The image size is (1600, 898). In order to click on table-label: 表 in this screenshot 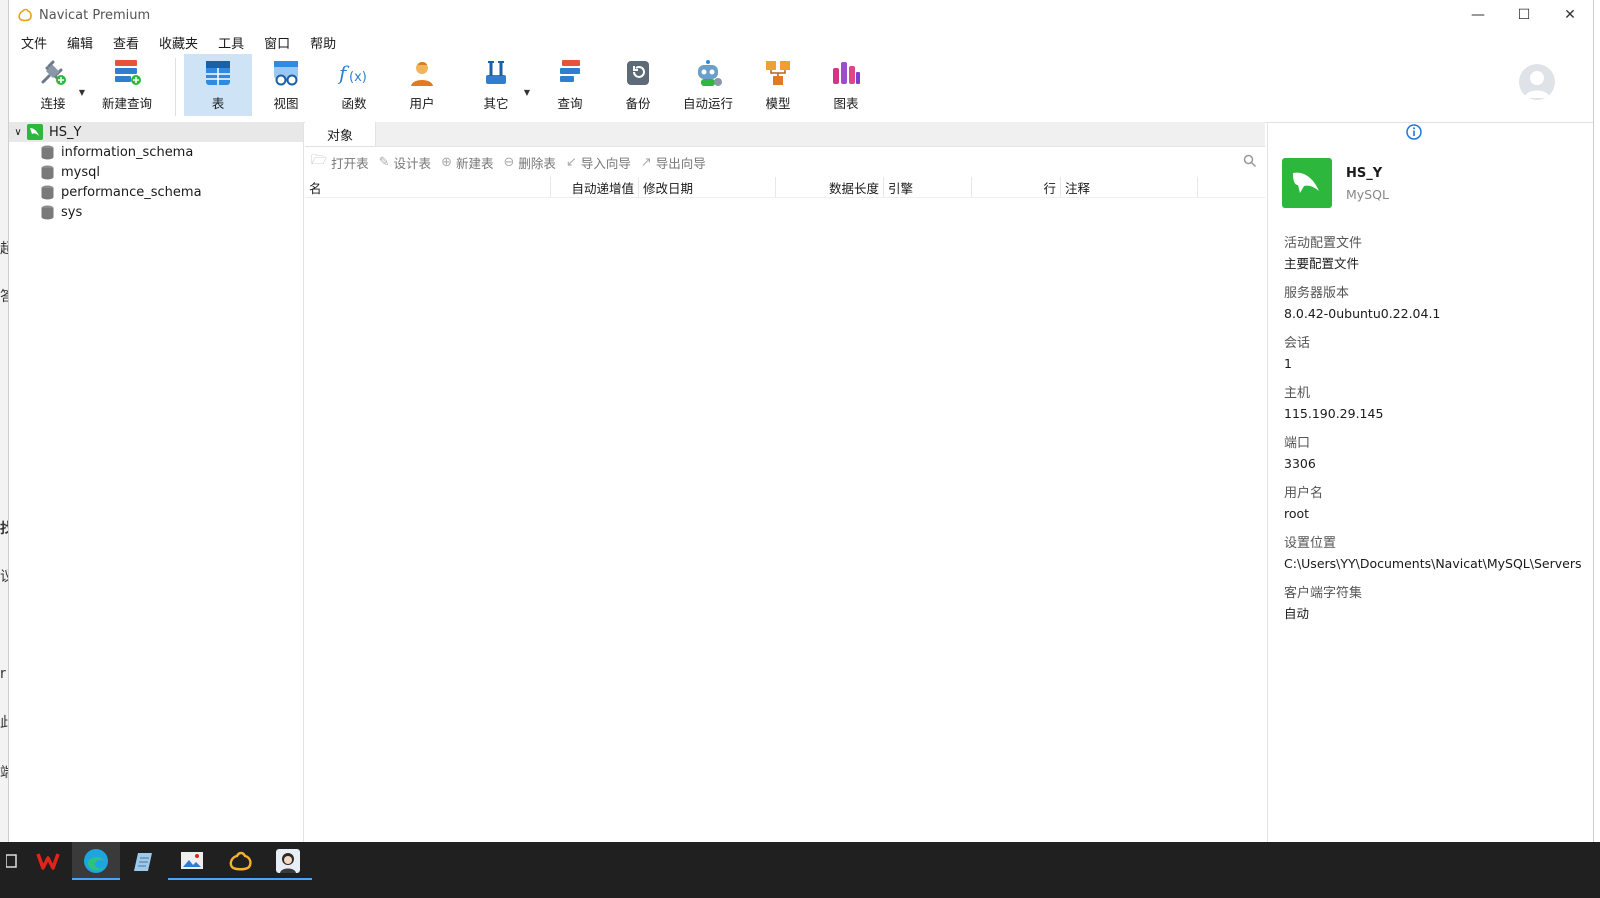, I will do `click(218, 103)`.